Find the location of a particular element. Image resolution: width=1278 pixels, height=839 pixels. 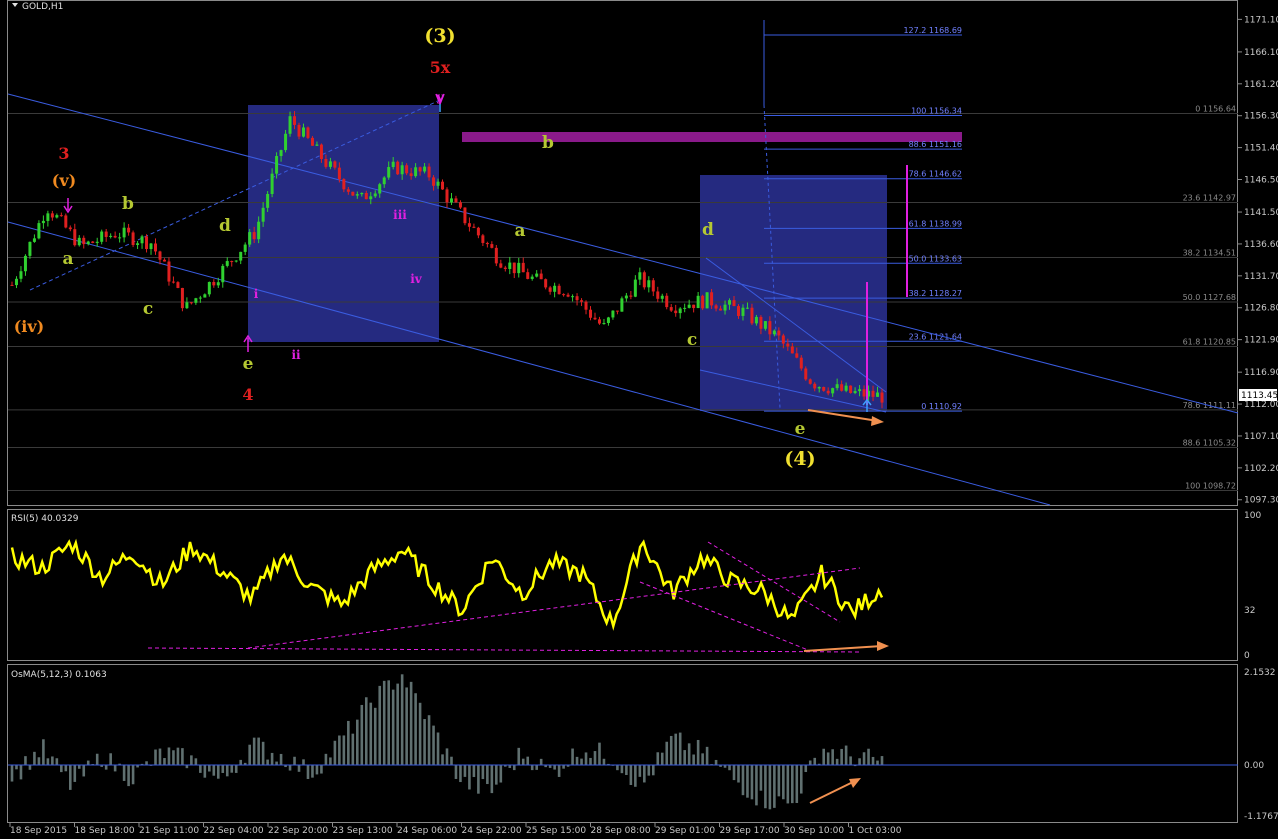

wave-label-3: 3 is located at coordinates (63, 153).